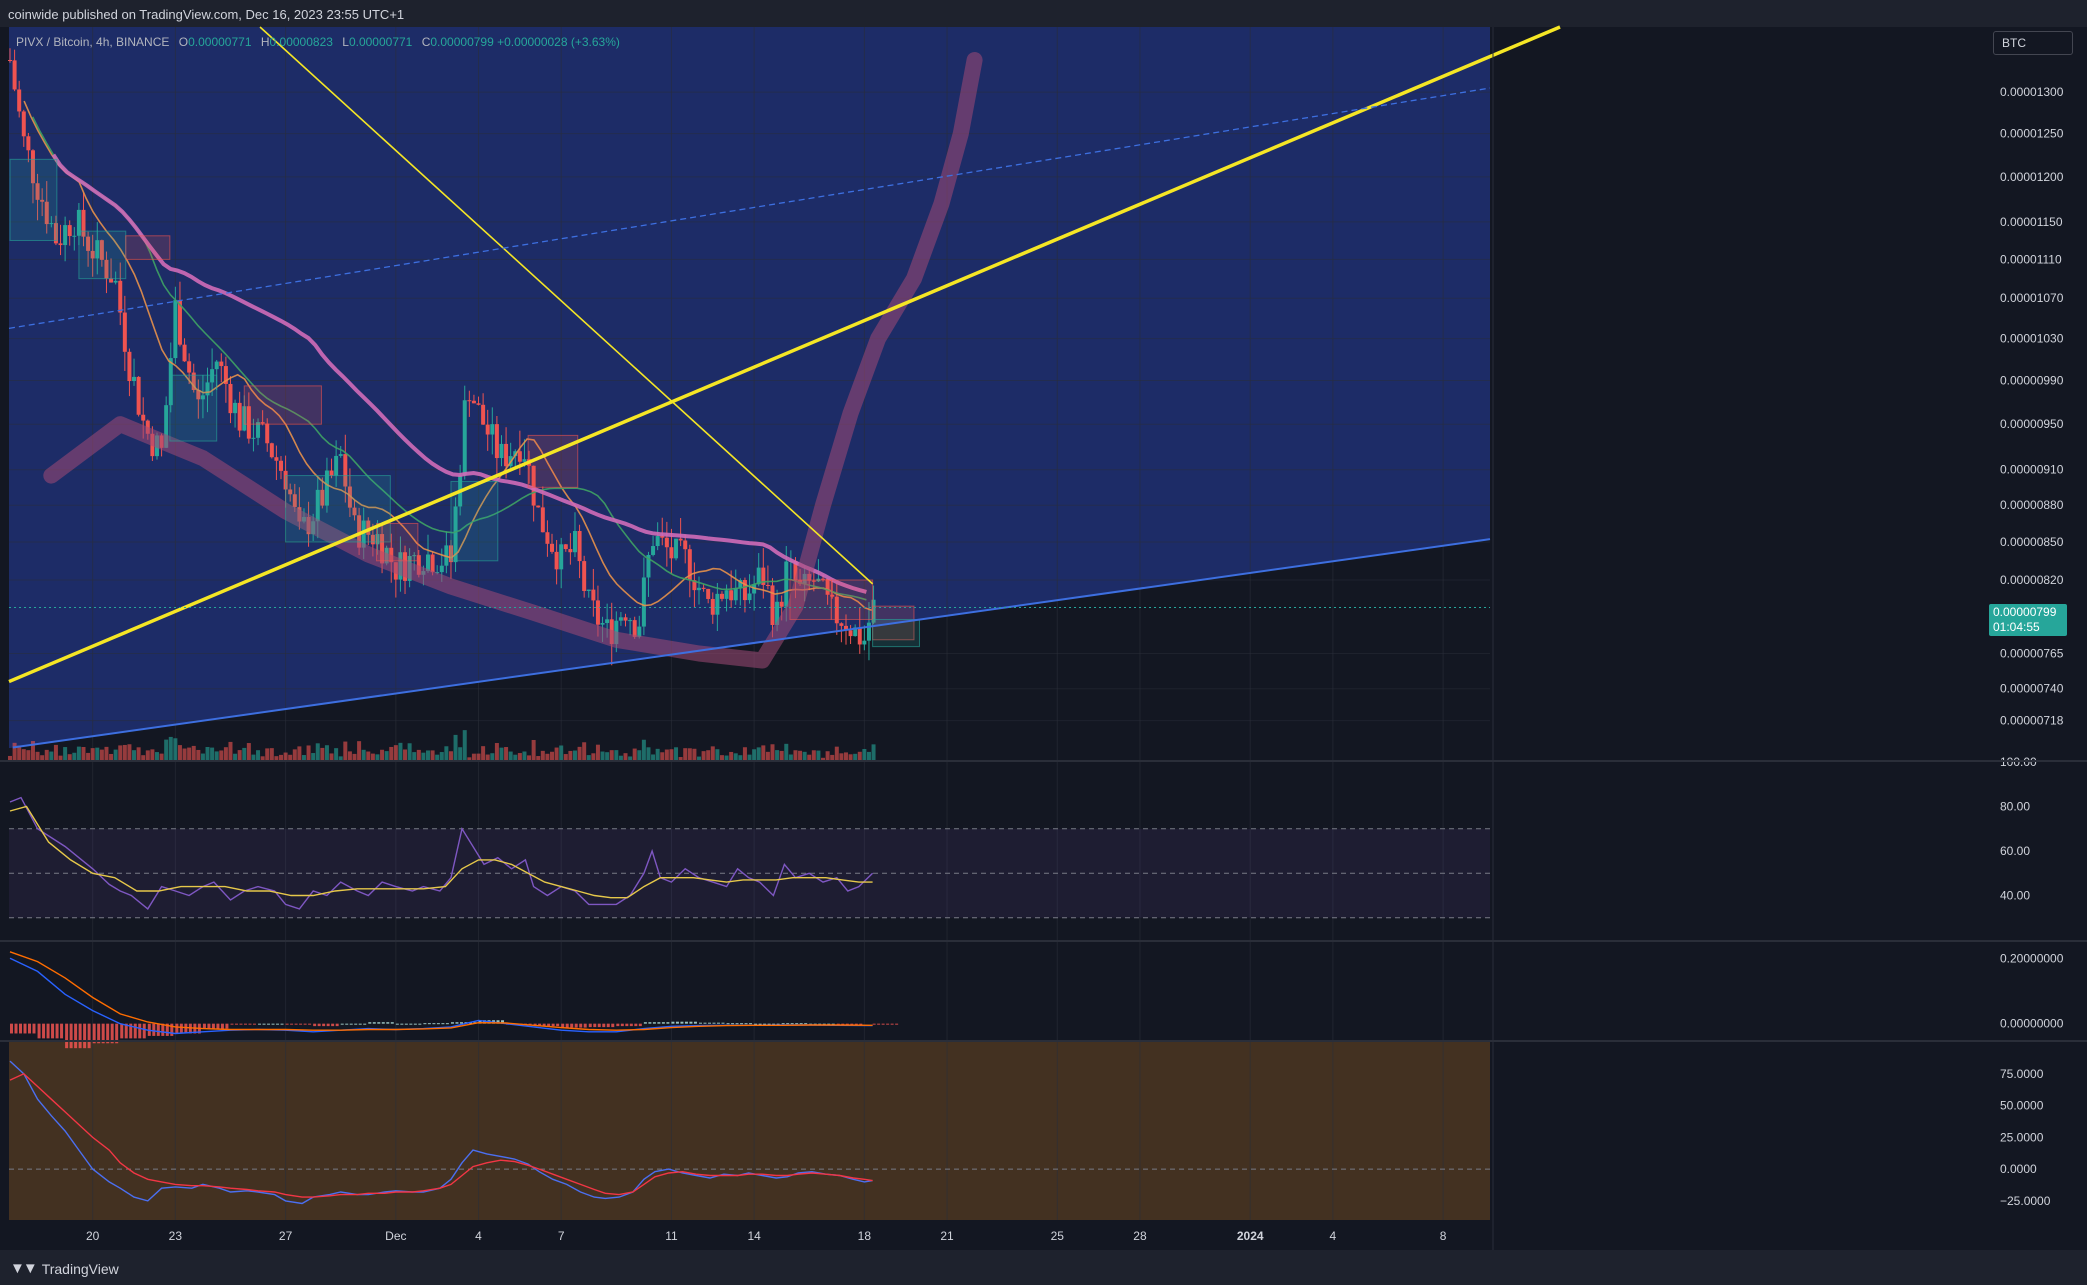 This screenshot has width=2087, height=1285. What do you see at coordinates (92, 42) in the screenshot?
I see `symbol-label: PIVX / Bitcoin, 4h, BINANCE` at bounding box center [92, 42].